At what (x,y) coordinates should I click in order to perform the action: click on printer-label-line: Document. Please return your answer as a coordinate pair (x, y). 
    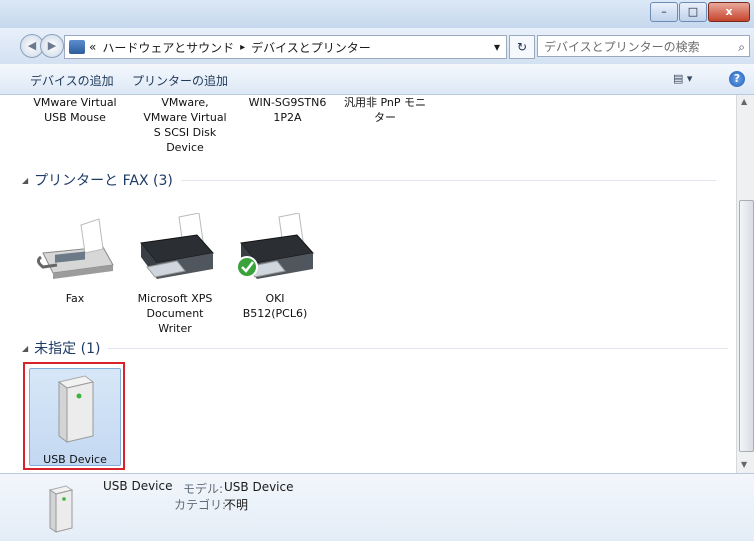
    Looking at the image, I should click on (175, 313).